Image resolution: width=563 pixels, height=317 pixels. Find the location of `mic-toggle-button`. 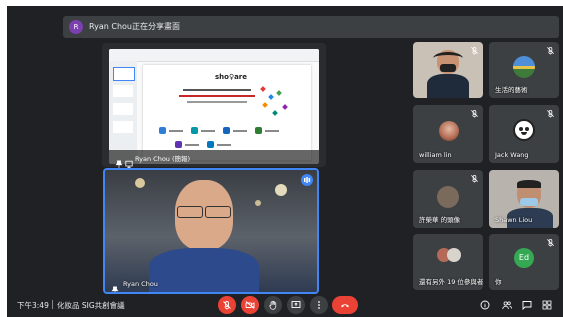

mic-toggle-button is located at coordinates (227, 305).